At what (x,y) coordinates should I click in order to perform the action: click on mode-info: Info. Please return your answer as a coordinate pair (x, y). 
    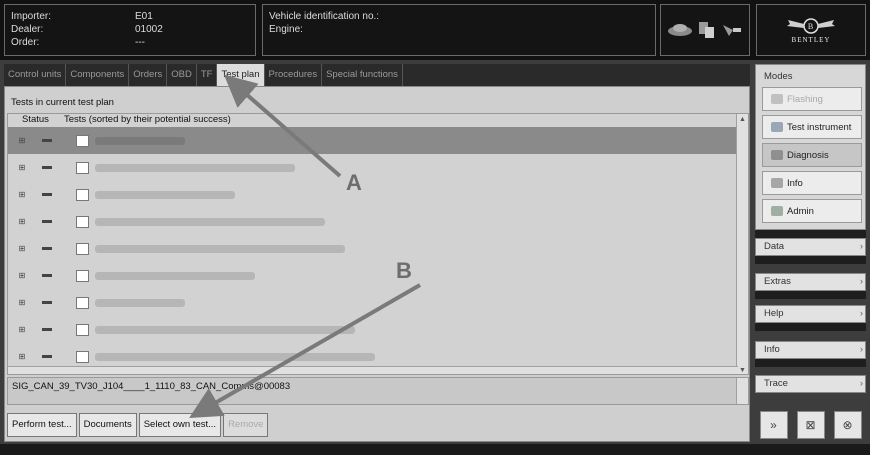
    Looking at the image, I should click on (812, 183).